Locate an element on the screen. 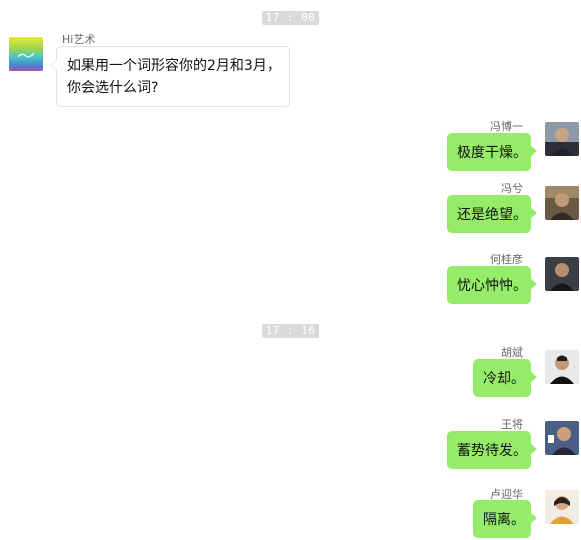 The width and height of the screenshot is (581, 540). reply-sender-name: 何桂彦 is located at coordinates (506, 259).